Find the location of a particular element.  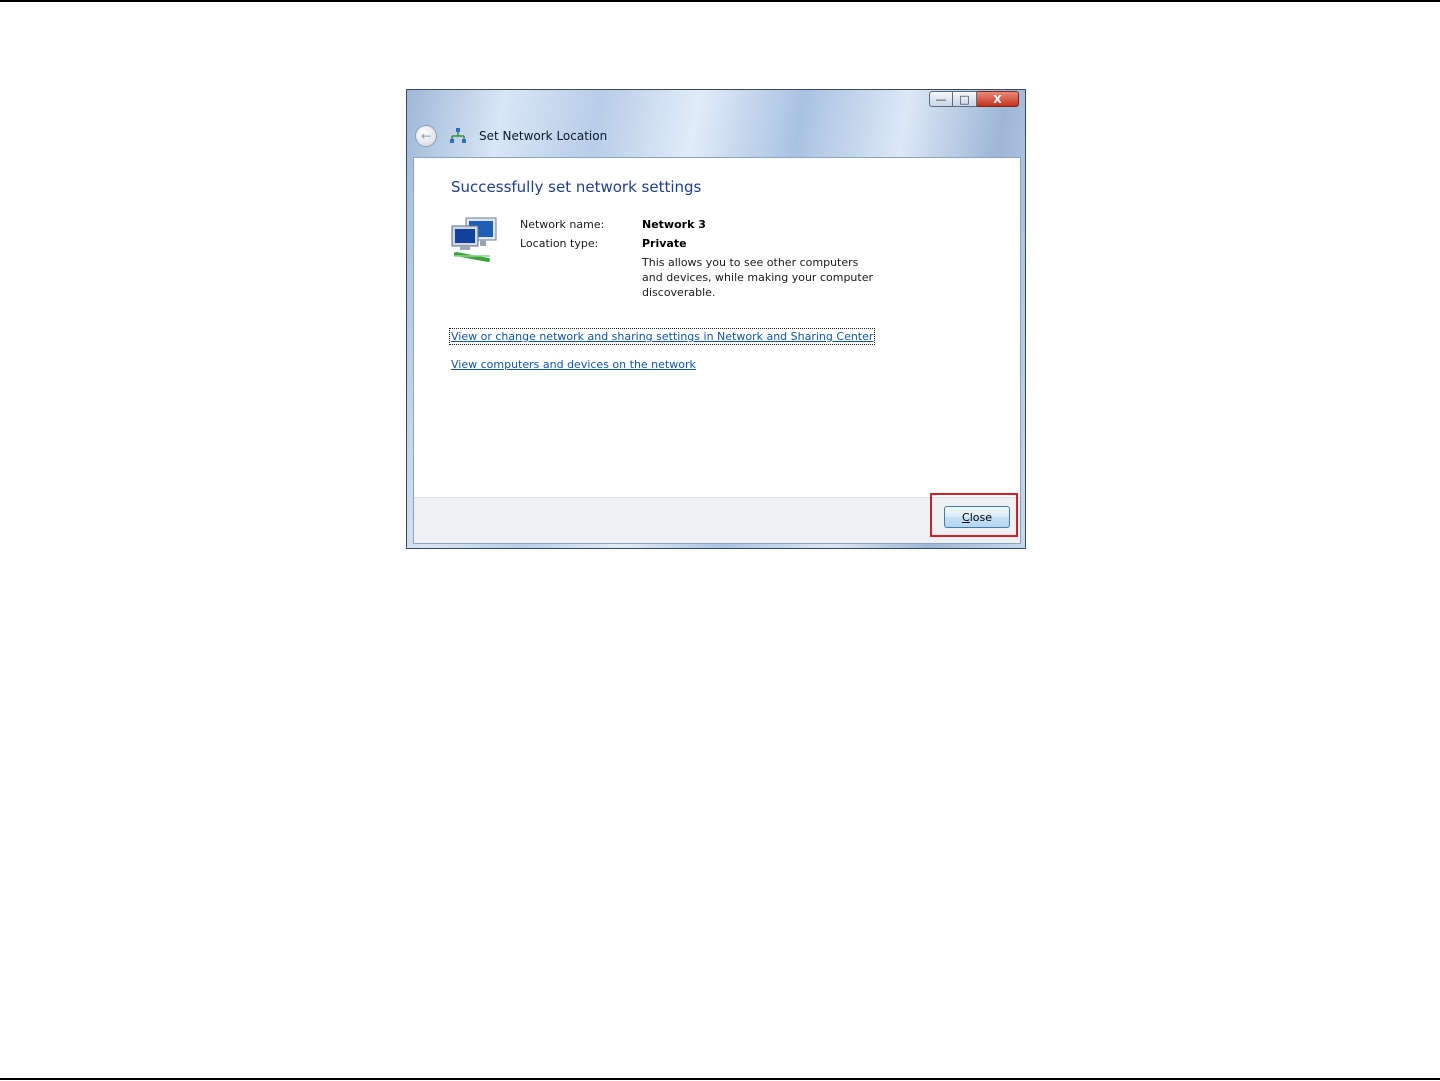

computer-network-icon is located at coordinates (474, 239).